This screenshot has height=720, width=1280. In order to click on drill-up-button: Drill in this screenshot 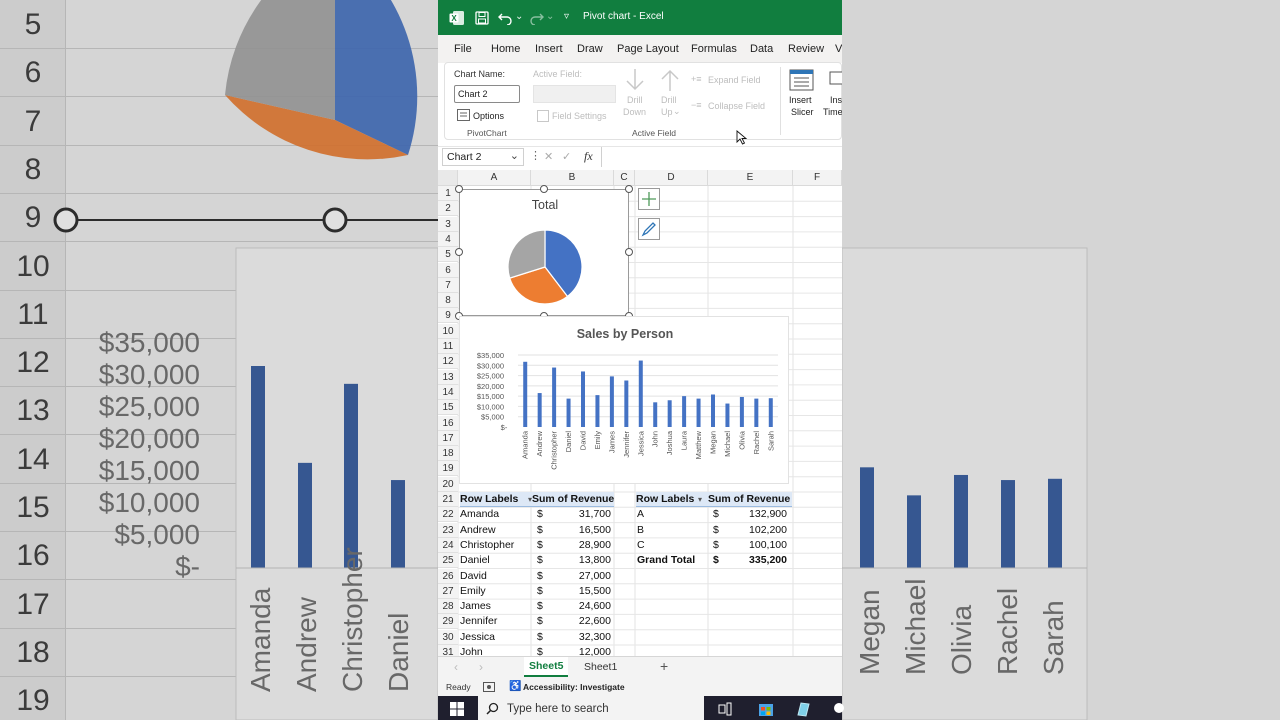, I will do `click(669, 100)`.